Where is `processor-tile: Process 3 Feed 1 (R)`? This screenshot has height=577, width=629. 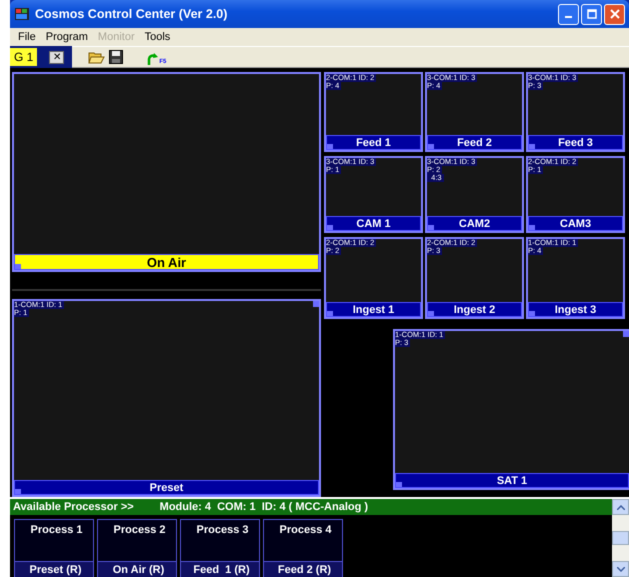
processor-tile: Process 3 Feed 1 (R) is located at coordinates (220, 548).